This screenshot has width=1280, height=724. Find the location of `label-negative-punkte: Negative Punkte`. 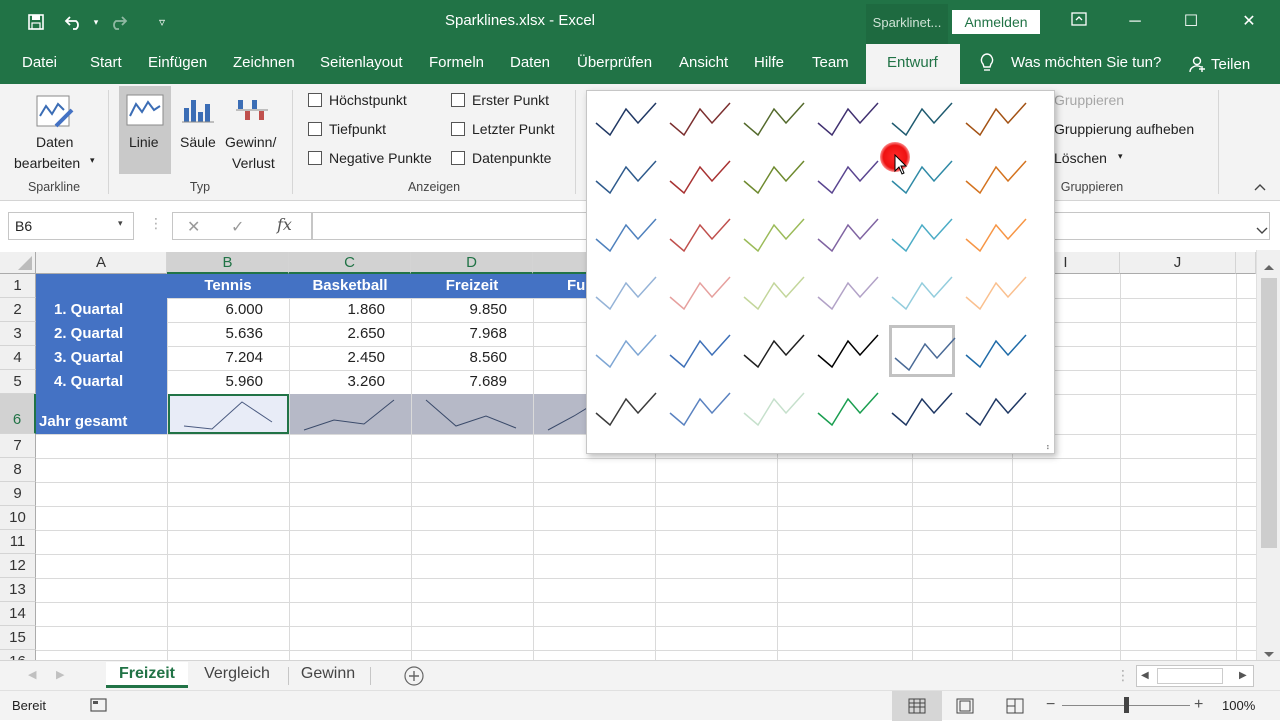

label-negative-punkte: Negative Punkte is located at coordinates (380, 158).